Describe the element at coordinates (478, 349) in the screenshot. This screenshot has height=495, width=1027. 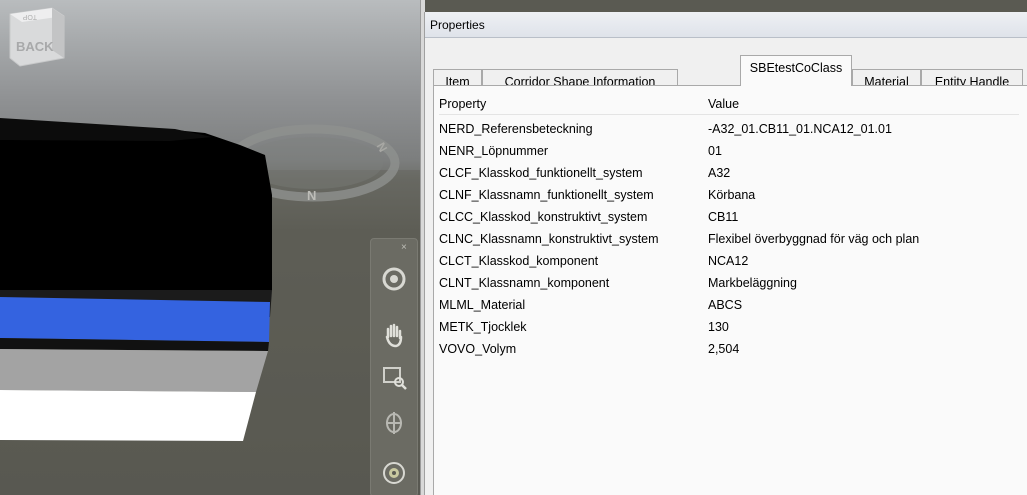
I see `property-name: VOVO_Volym` at that location.